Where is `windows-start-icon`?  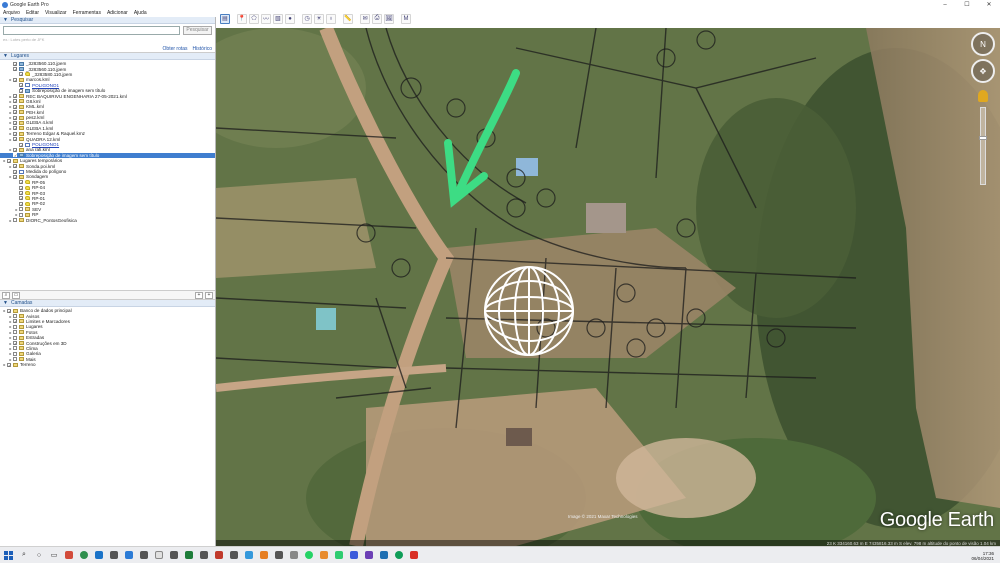
windows-start-icon is located at coordinates (8, 555).